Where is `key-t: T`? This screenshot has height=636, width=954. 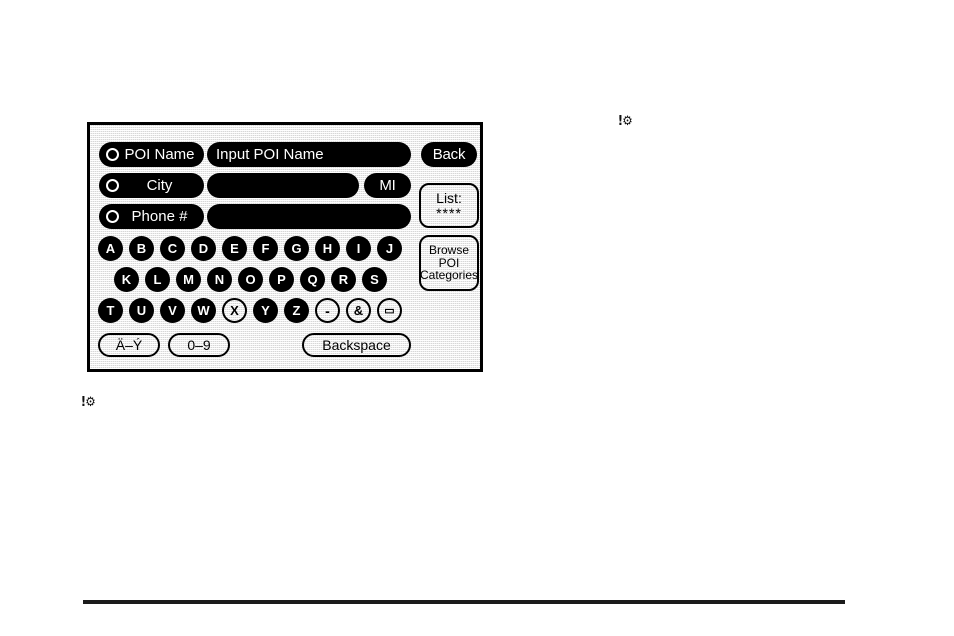
key-t: T is located at coordinates (110, 310).